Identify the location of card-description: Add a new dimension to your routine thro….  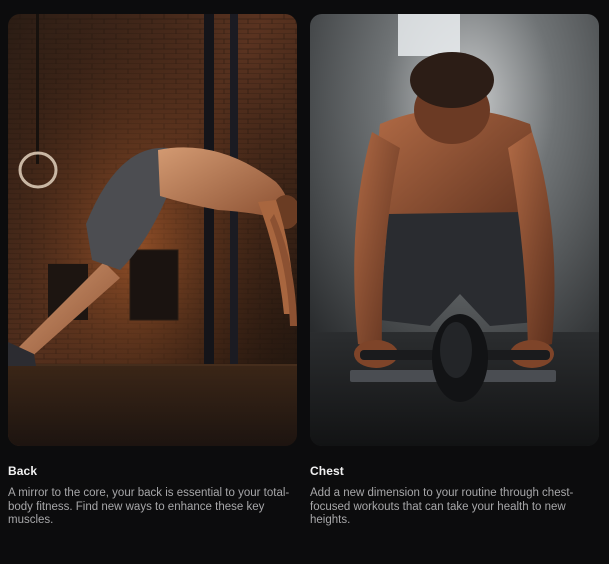
(442, 506).